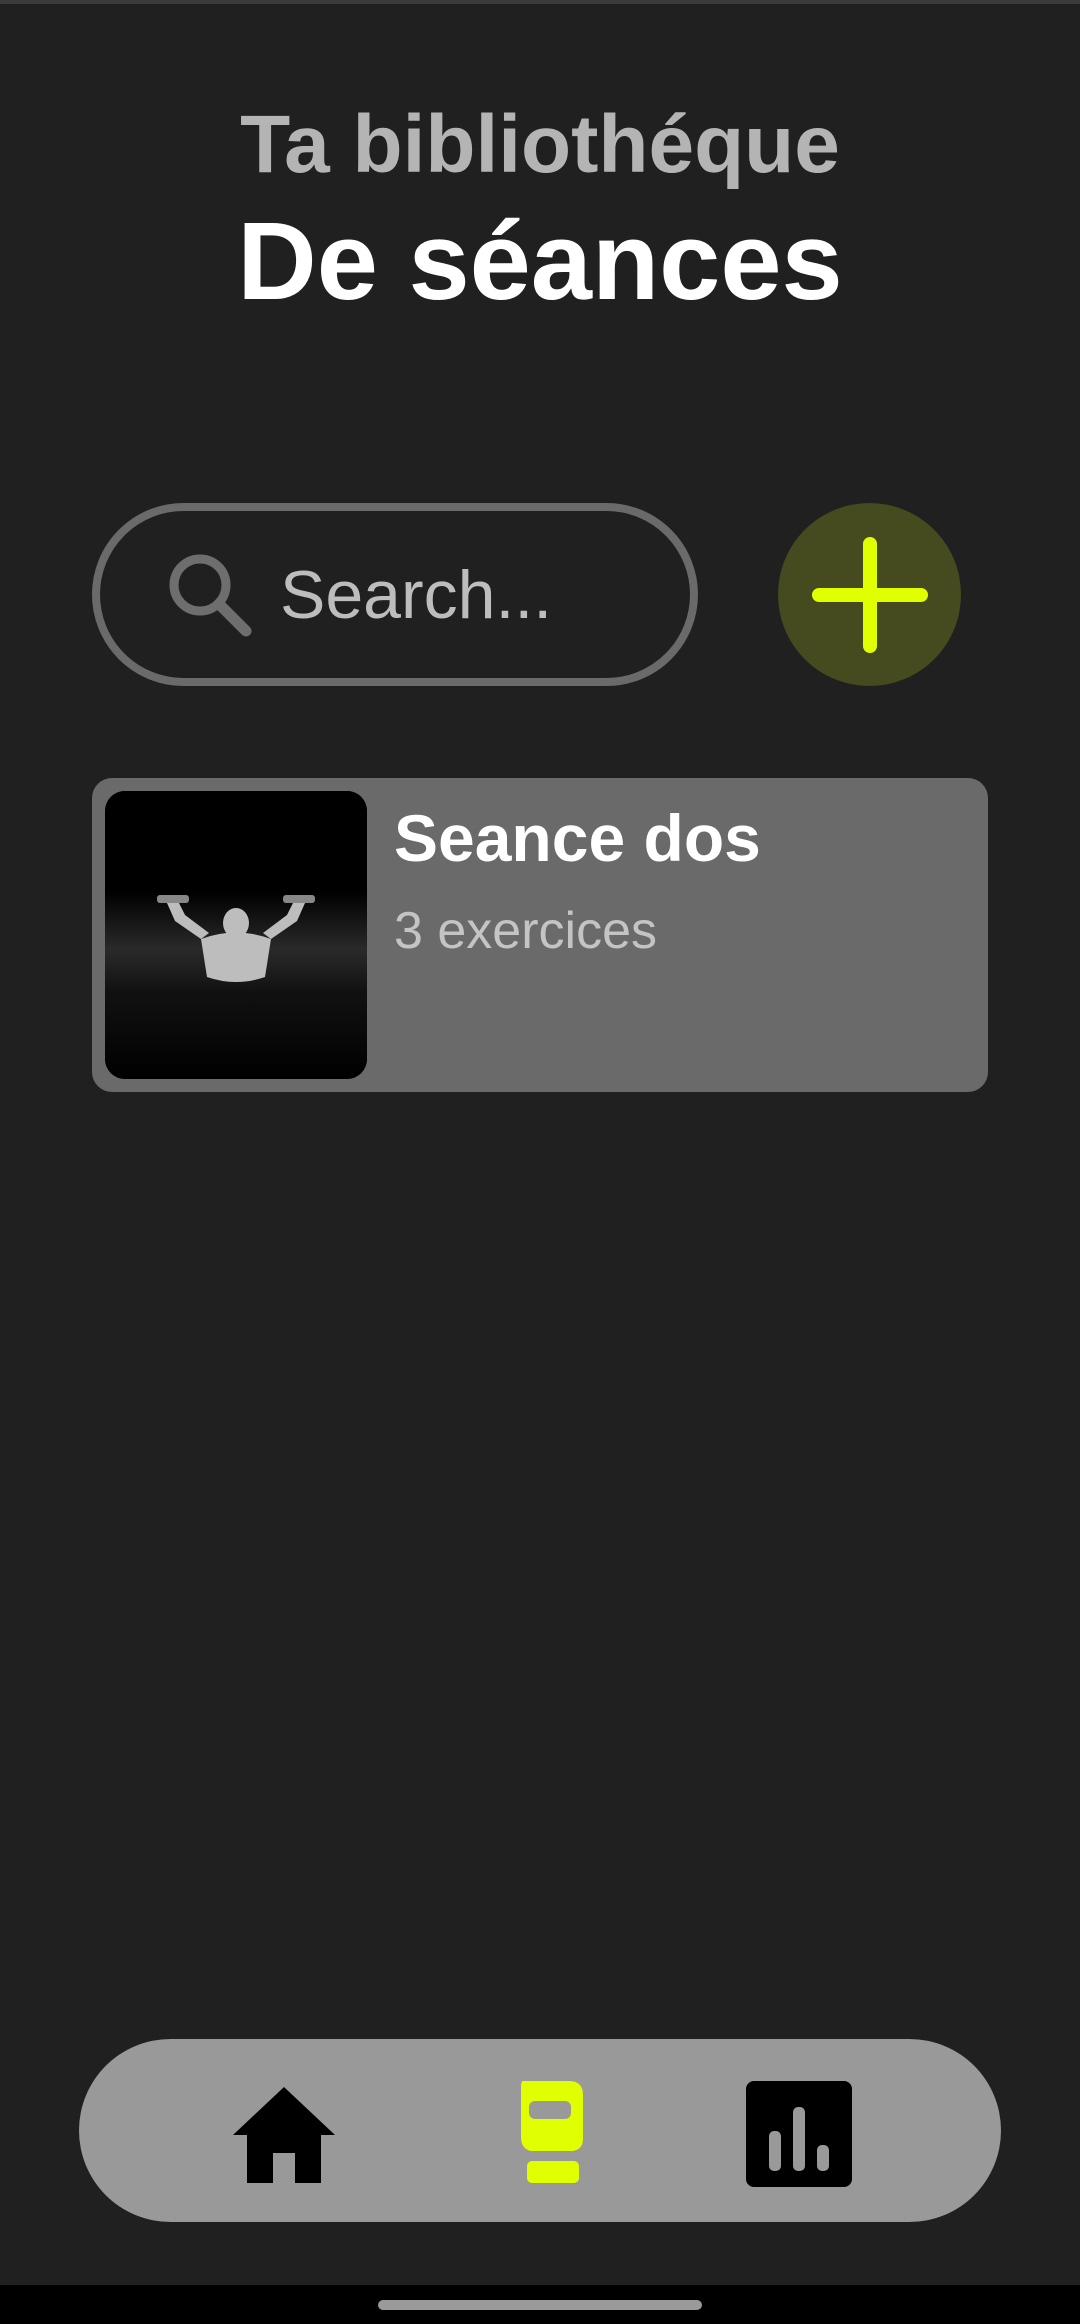 This screenshot has width=1080, height=2324. I want to click on boxing-glove-icon, so click(552, 2132).